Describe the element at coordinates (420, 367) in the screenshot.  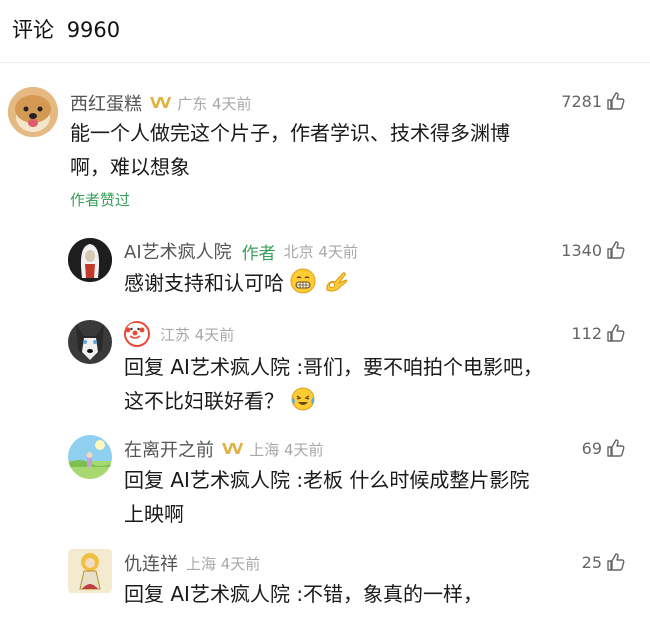
I see `reply-text-content: :哥们，要不咱拍个电影吧，` at that location.